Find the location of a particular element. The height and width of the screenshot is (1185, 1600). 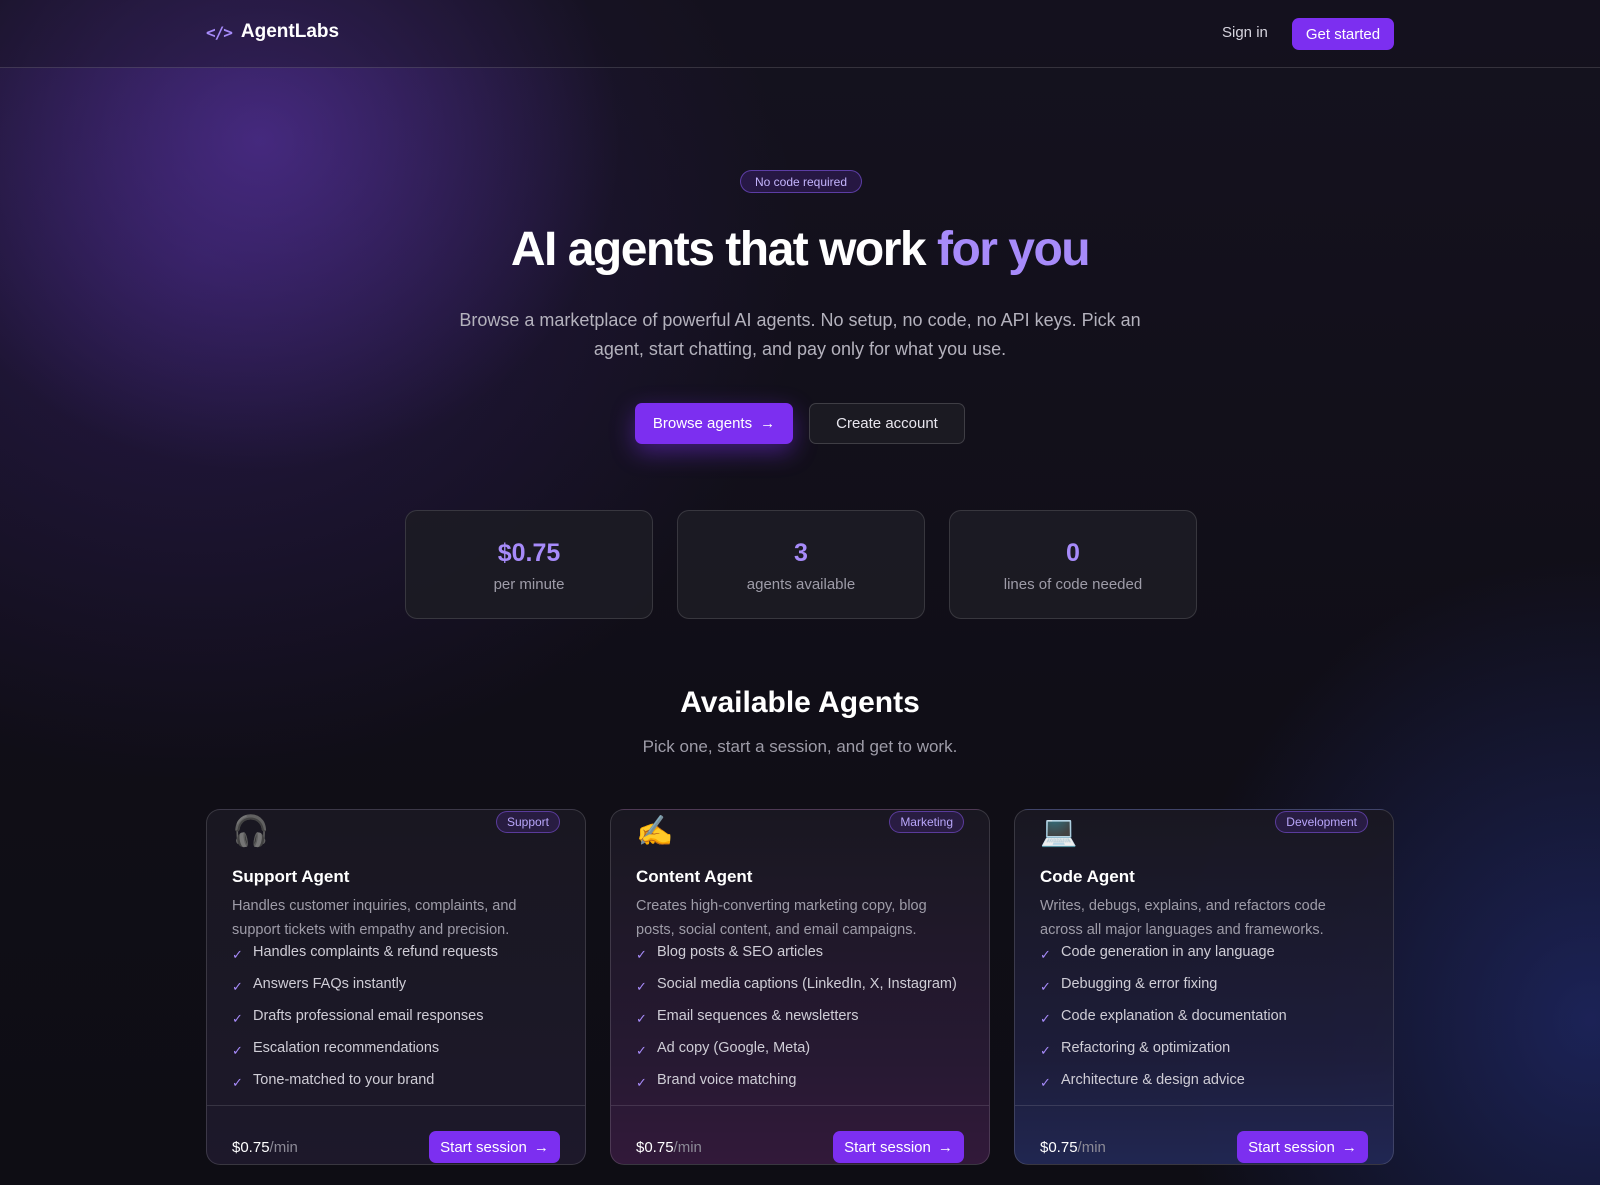

feature-text: Escalation recommendations is located at coordinates (346, 1048).